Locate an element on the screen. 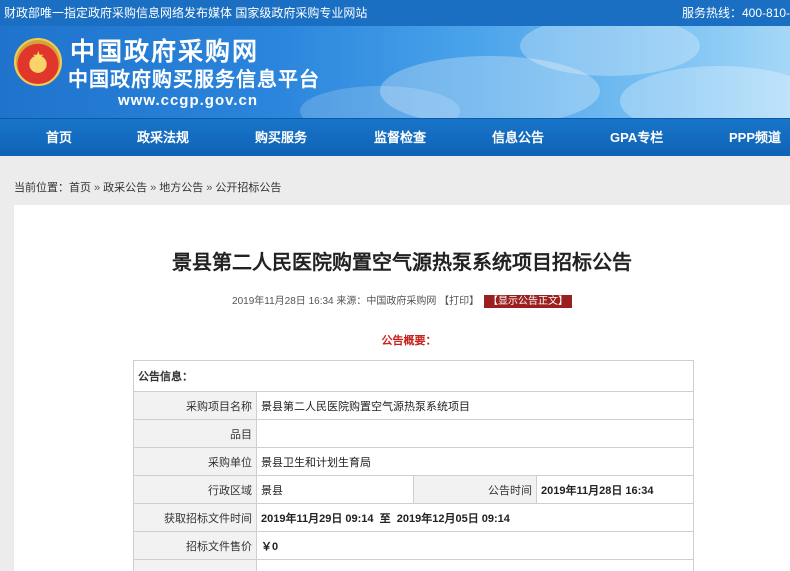  table-row: 公告信息： is located at coordinates (413, 376).